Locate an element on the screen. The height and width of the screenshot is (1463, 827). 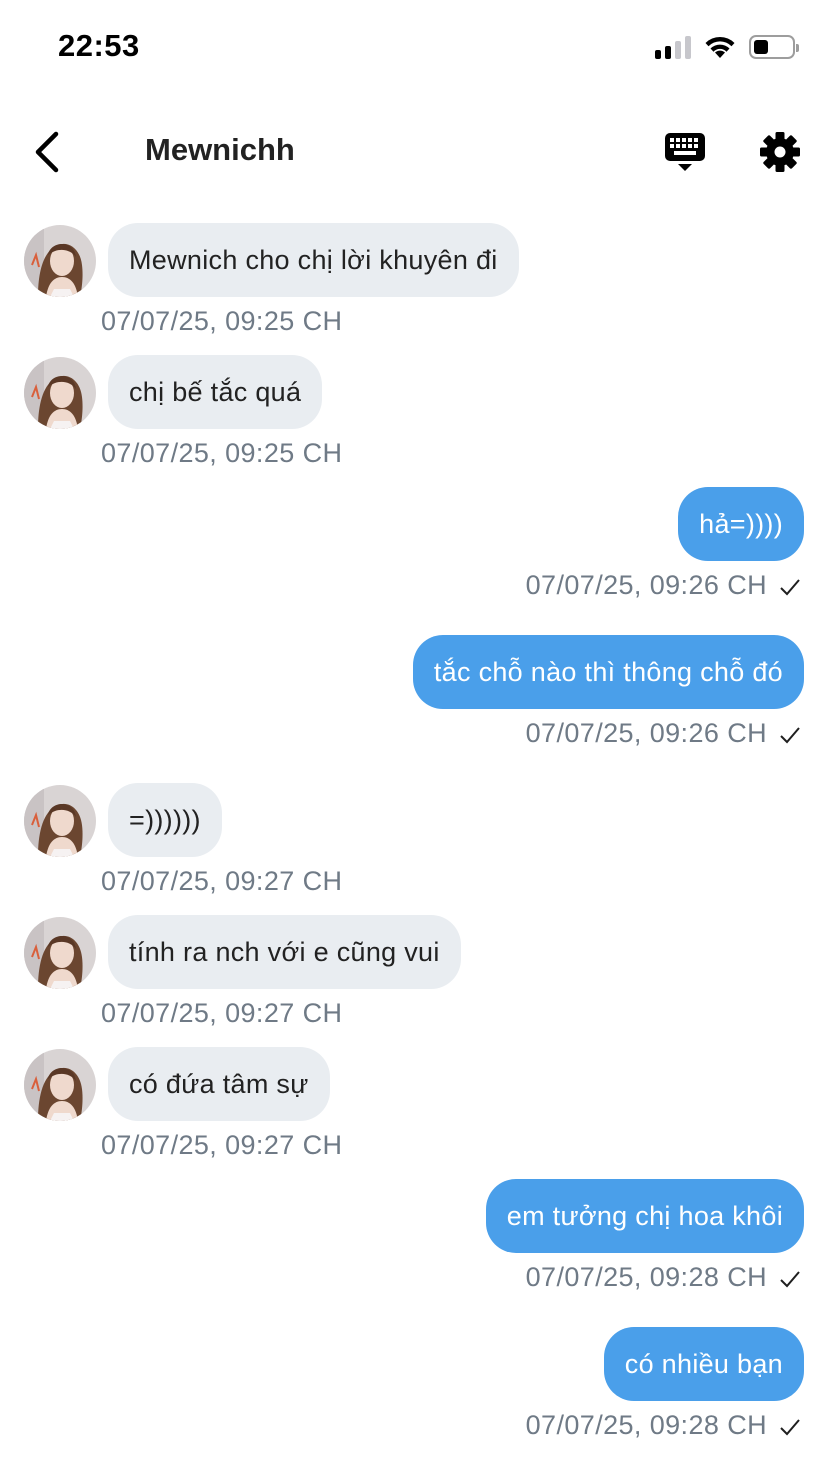
keyboard-icon is located at coordinates (685, 152).